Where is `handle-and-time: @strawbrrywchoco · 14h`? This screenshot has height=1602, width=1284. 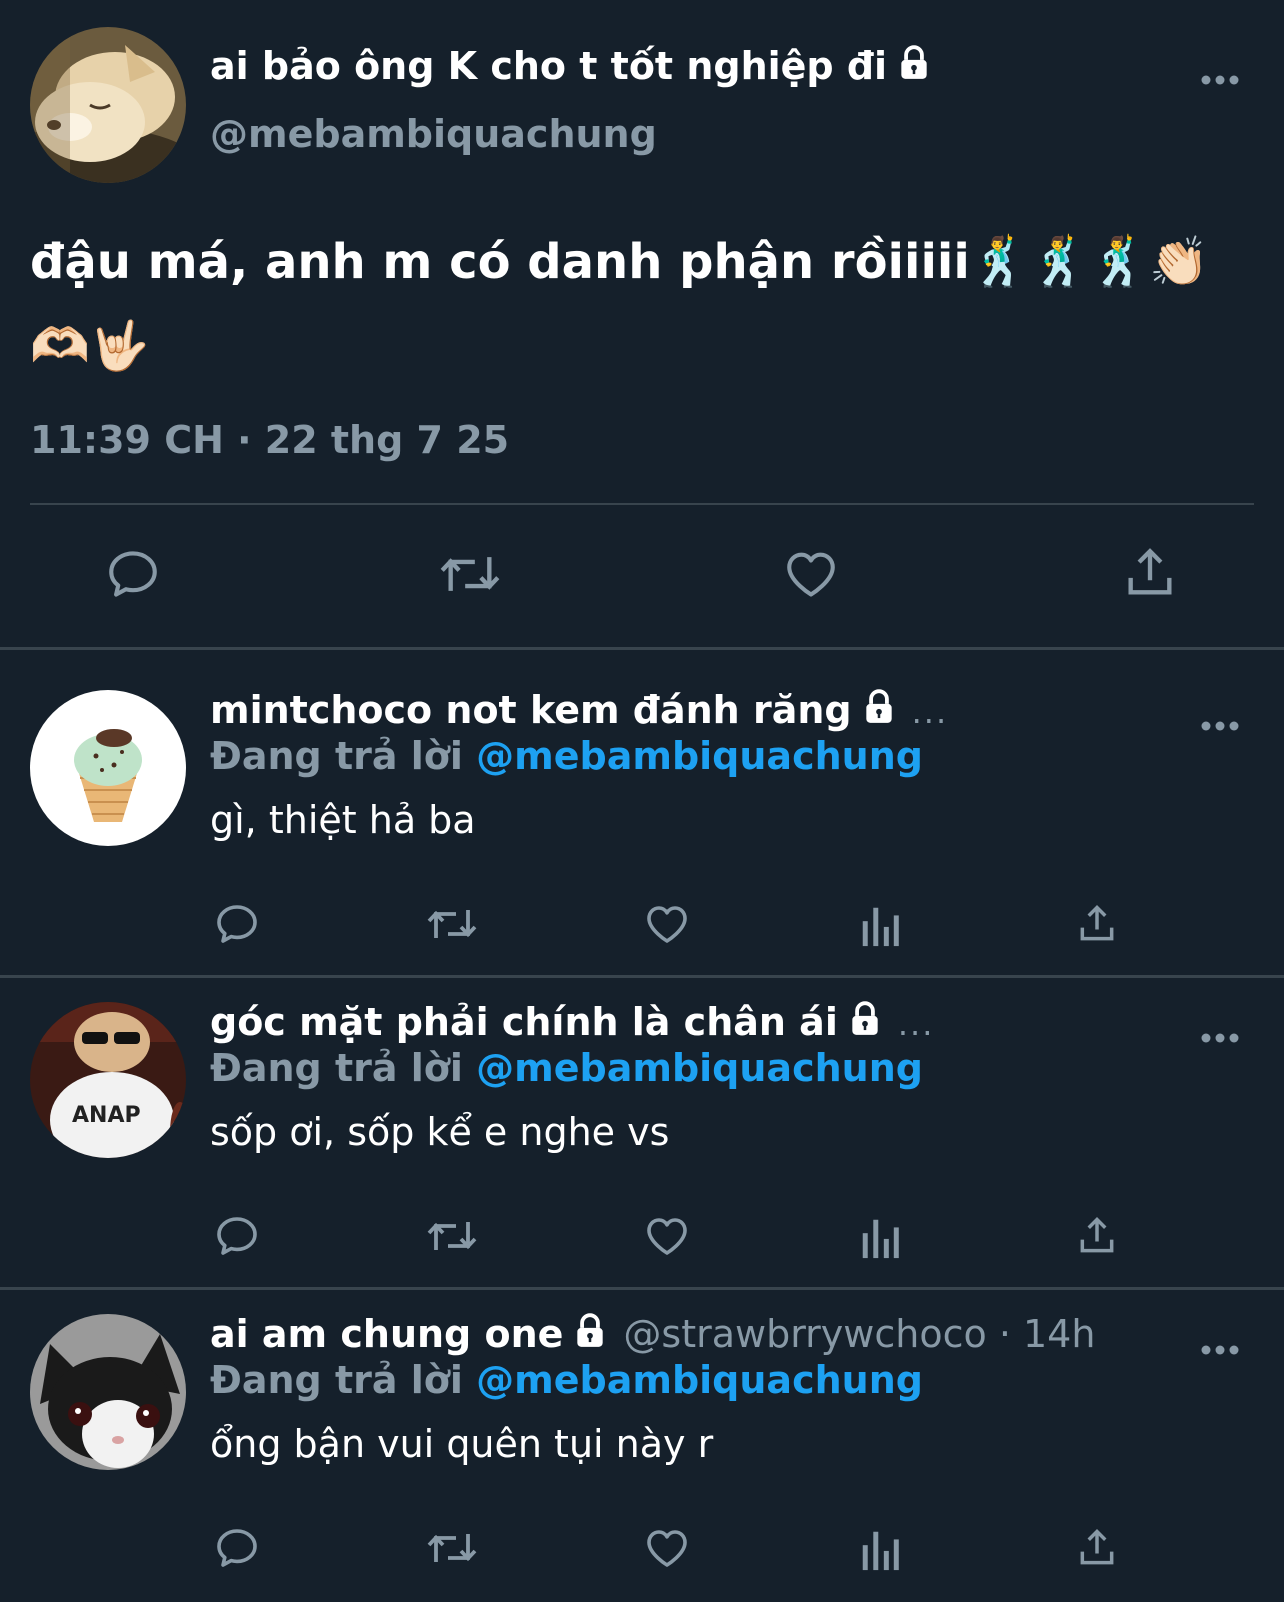 handle-and-time: @strawbrrywchoco · 14h is located at coordinates (859, 1334).